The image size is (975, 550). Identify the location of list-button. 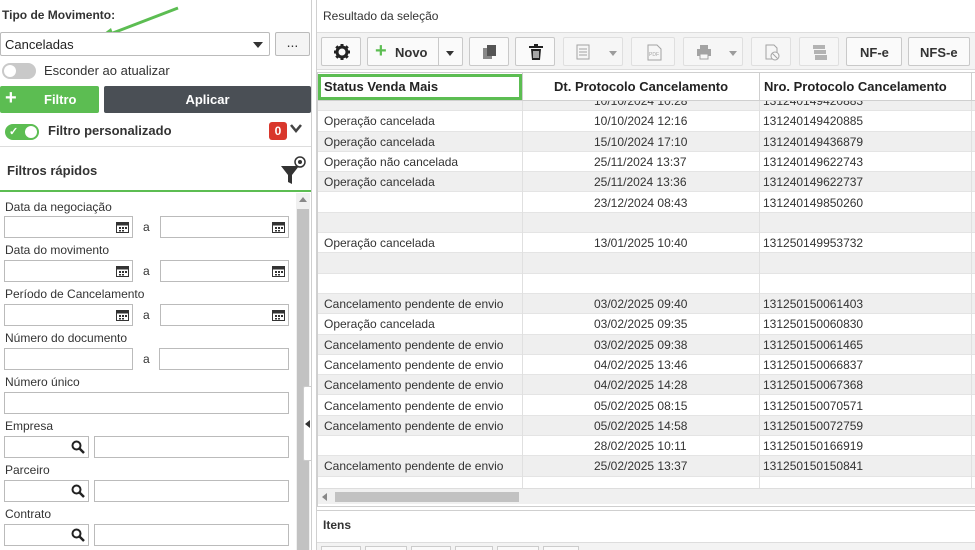
(593, 51).